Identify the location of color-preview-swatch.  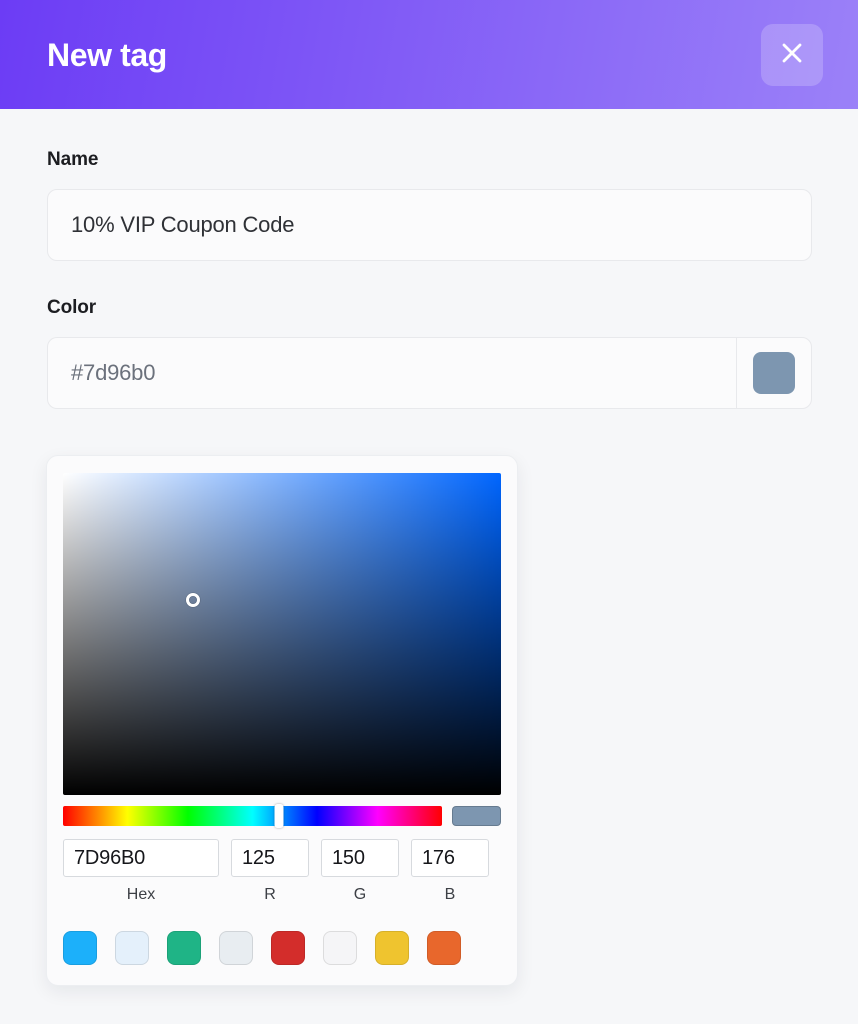
(476, 816).